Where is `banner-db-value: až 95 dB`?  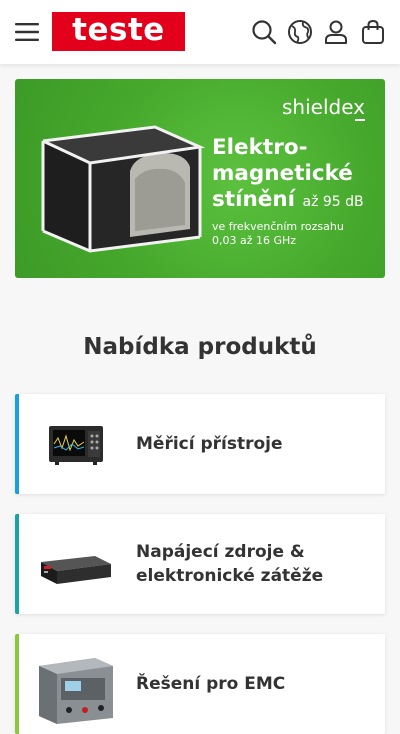
banner-db-value: až 95 dB is located at coordinates (333, 202).